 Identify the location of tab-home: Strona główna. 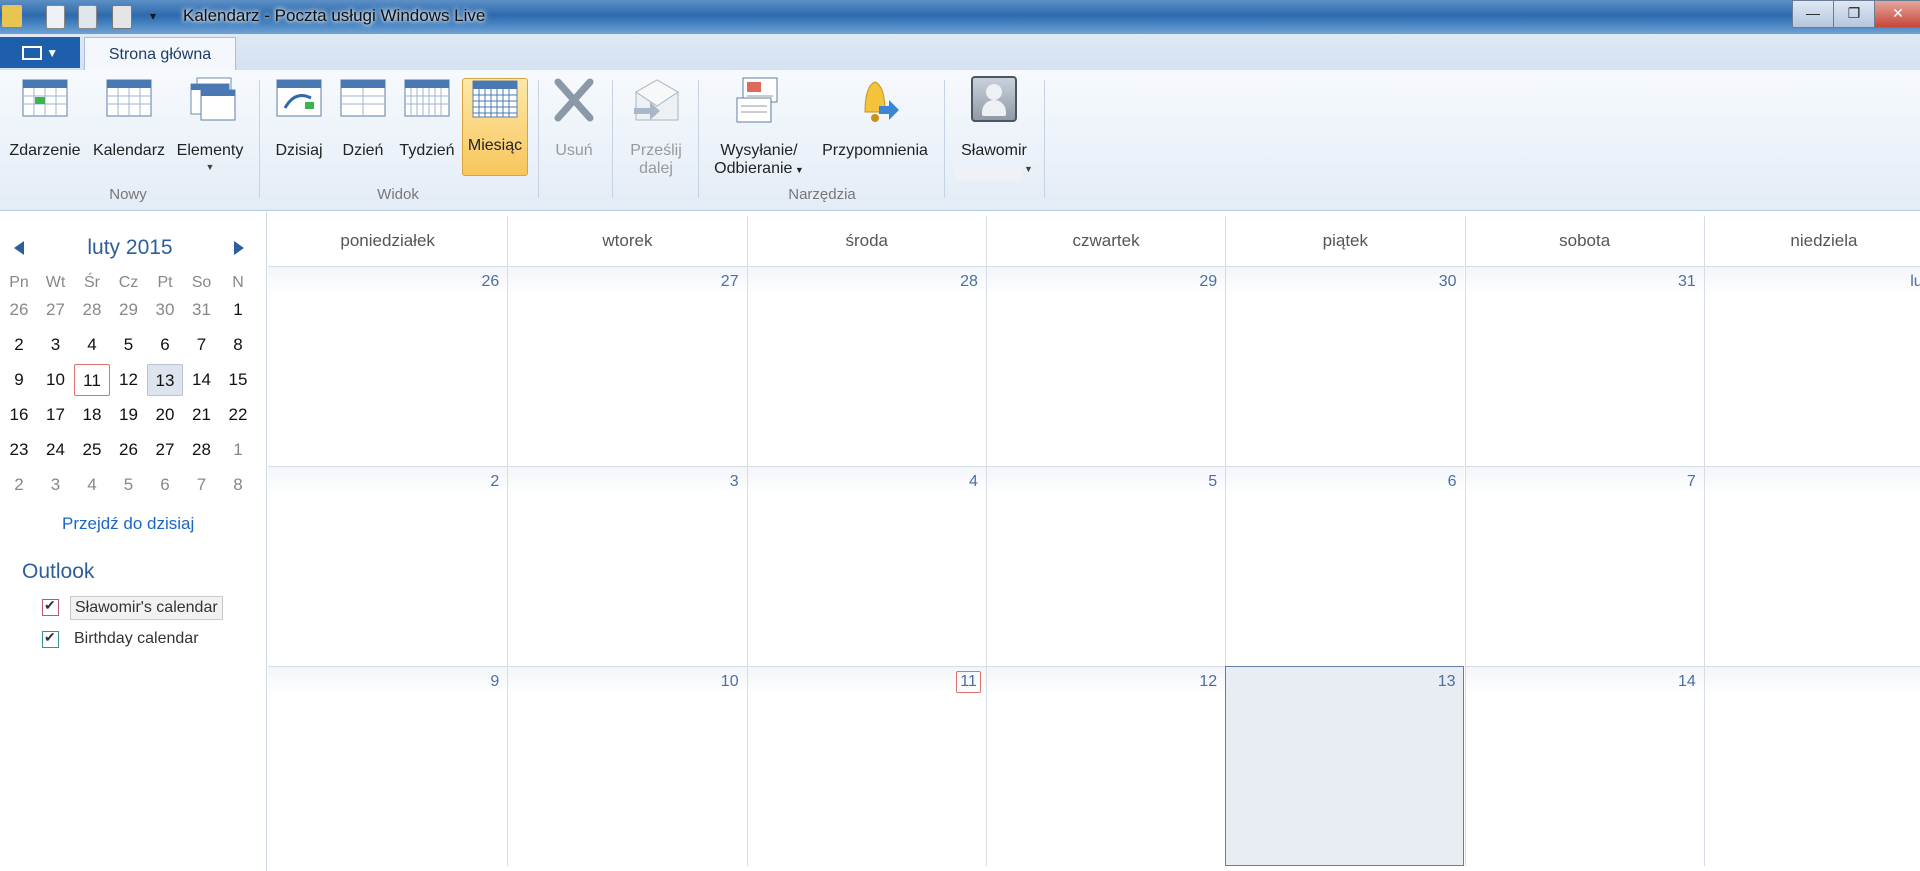
(160, 53).